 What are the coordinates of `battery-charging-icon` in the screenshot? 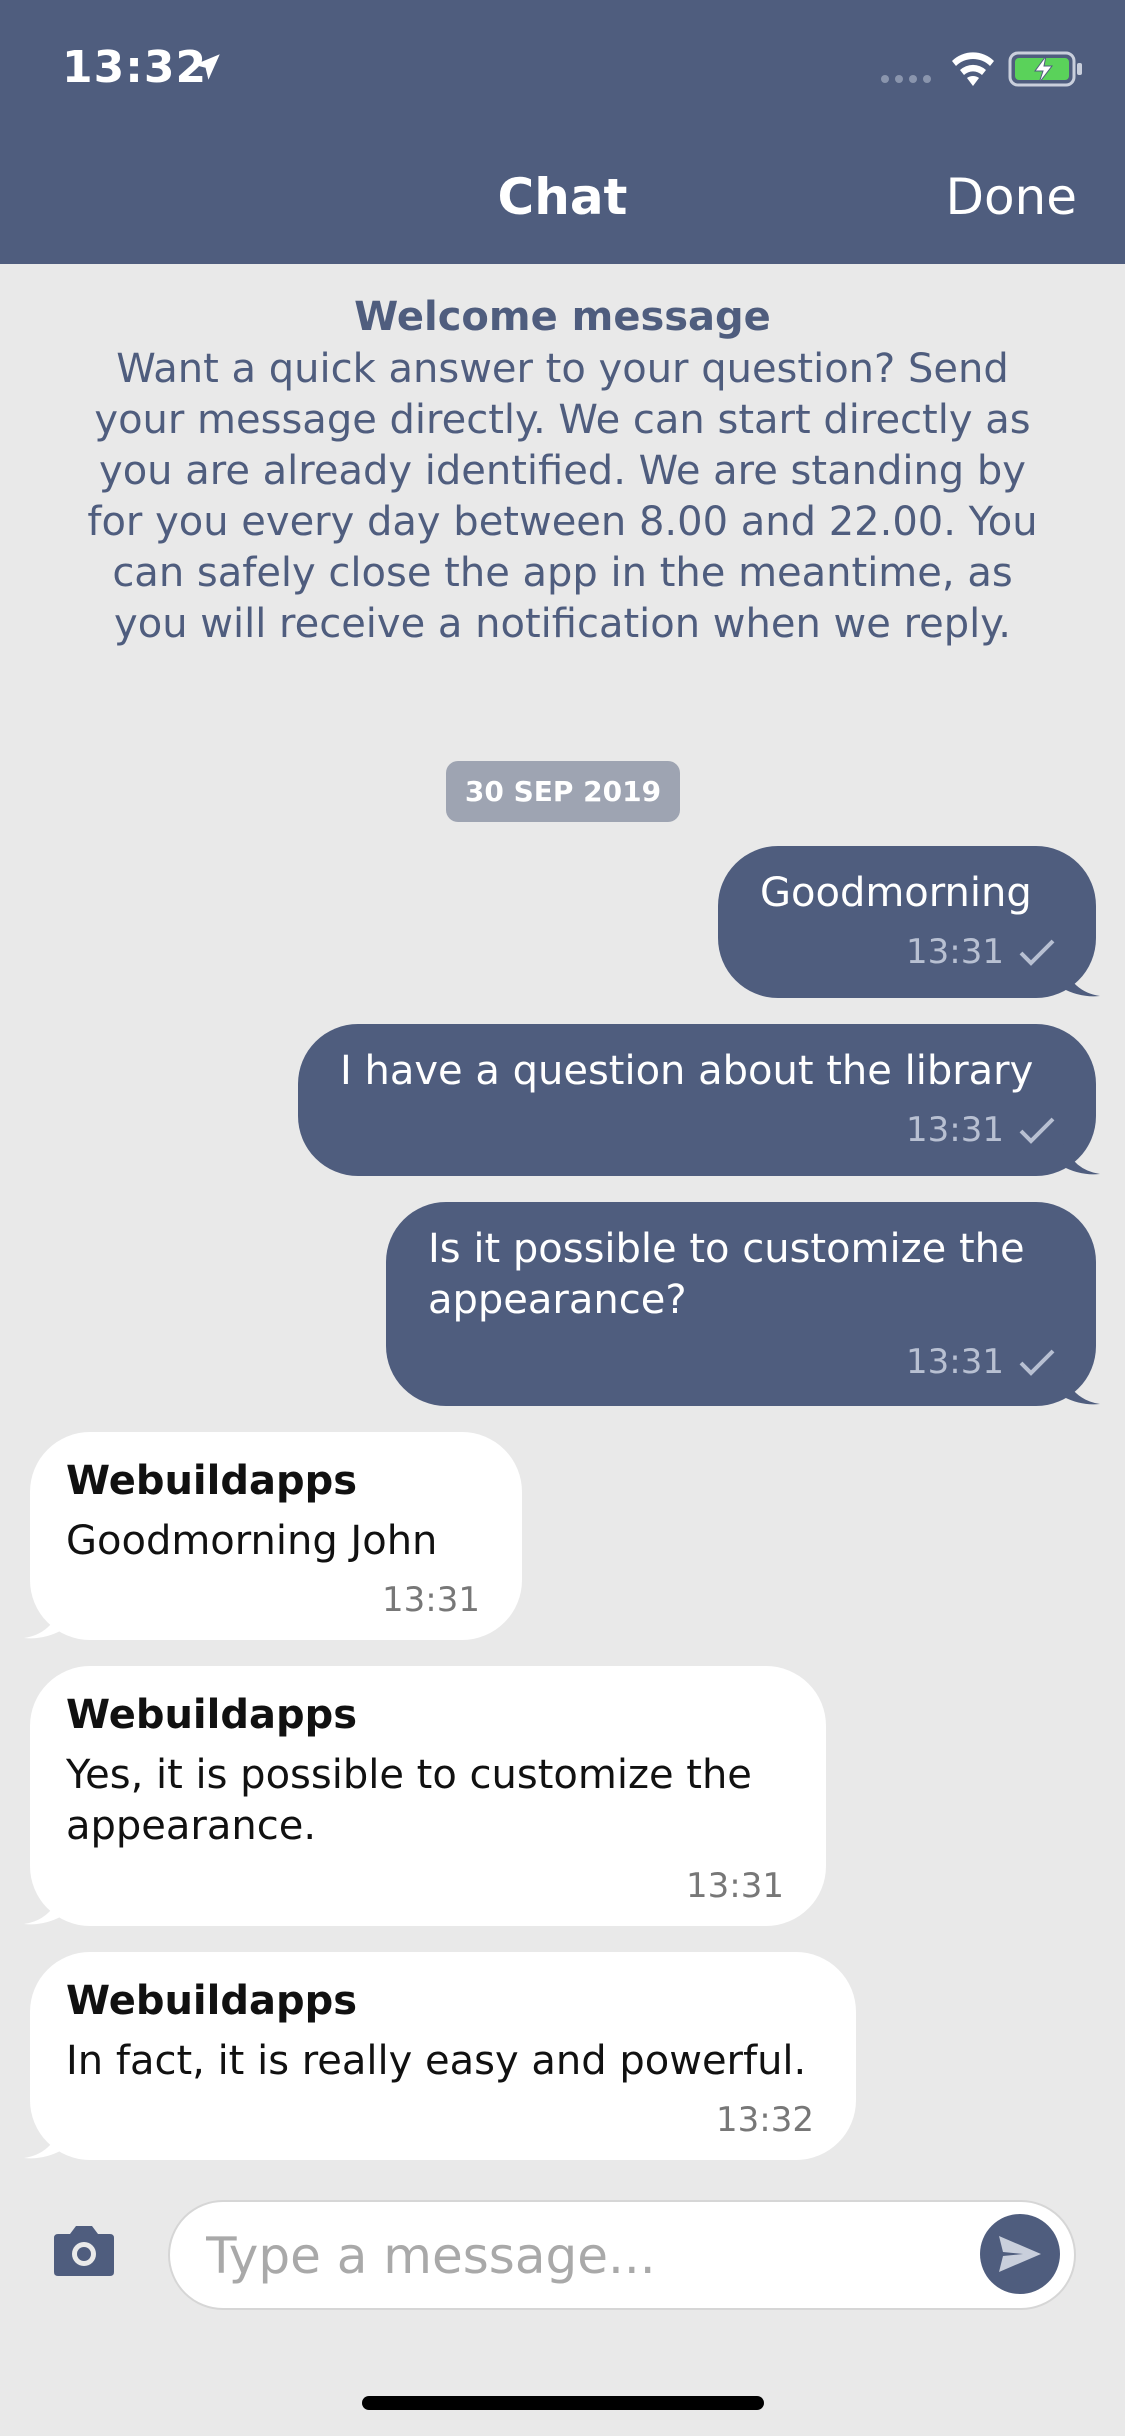 It's located at (1045, 69).